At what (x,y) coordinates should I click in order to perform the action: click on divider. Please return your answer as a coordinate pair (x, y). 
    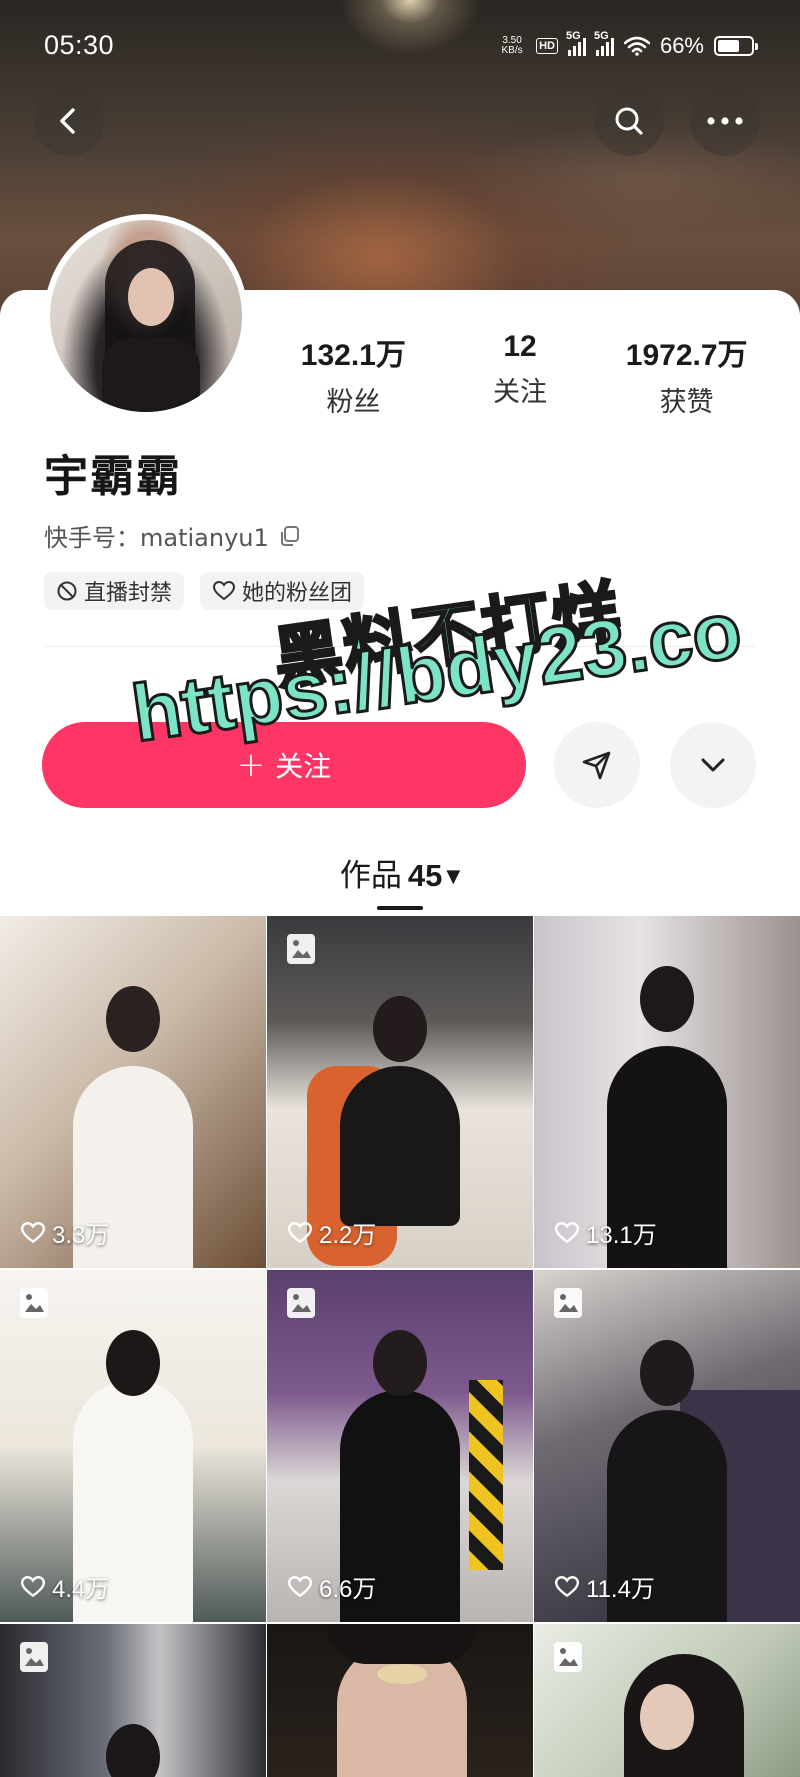
    Looking at the image, I should click on (400, 646).